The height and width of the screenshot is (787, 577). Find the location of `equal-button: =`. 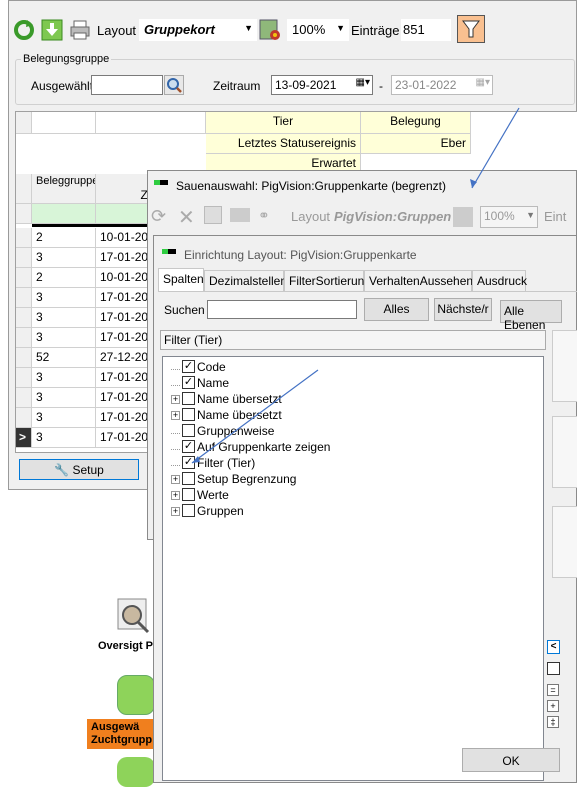

equal-button: = is located at coordinates (553, 690).